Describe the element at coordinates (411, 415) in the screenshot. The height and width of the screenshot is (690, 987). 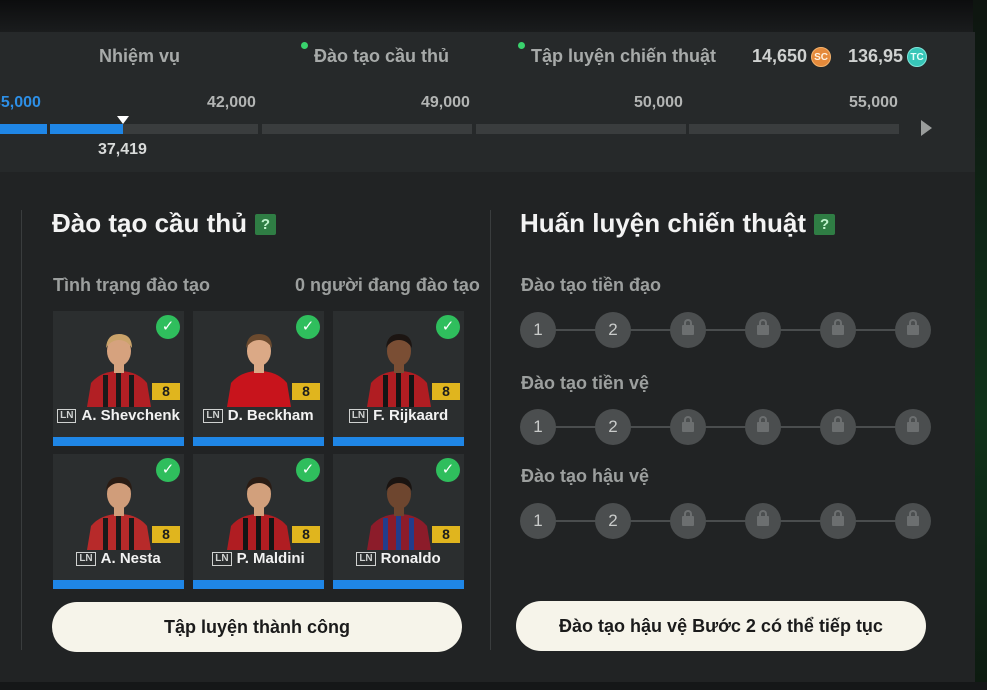
I see `player-name: F. Rijkaard` at that location.